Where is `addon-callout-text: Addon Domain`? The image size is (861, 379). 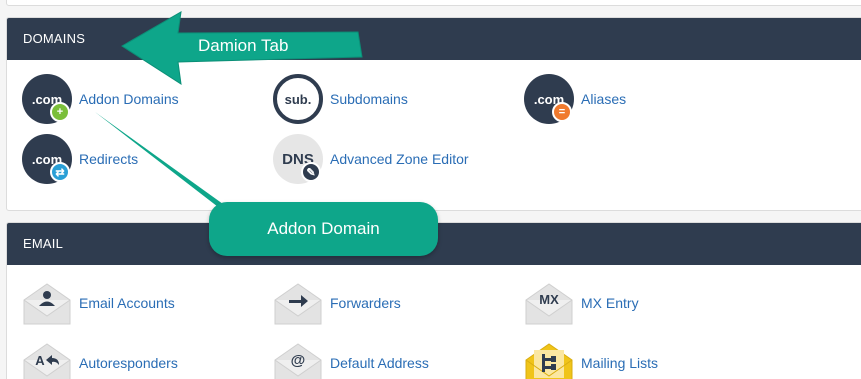
addon-callout-text: Addon Domain is located at coordinates (323, 228).